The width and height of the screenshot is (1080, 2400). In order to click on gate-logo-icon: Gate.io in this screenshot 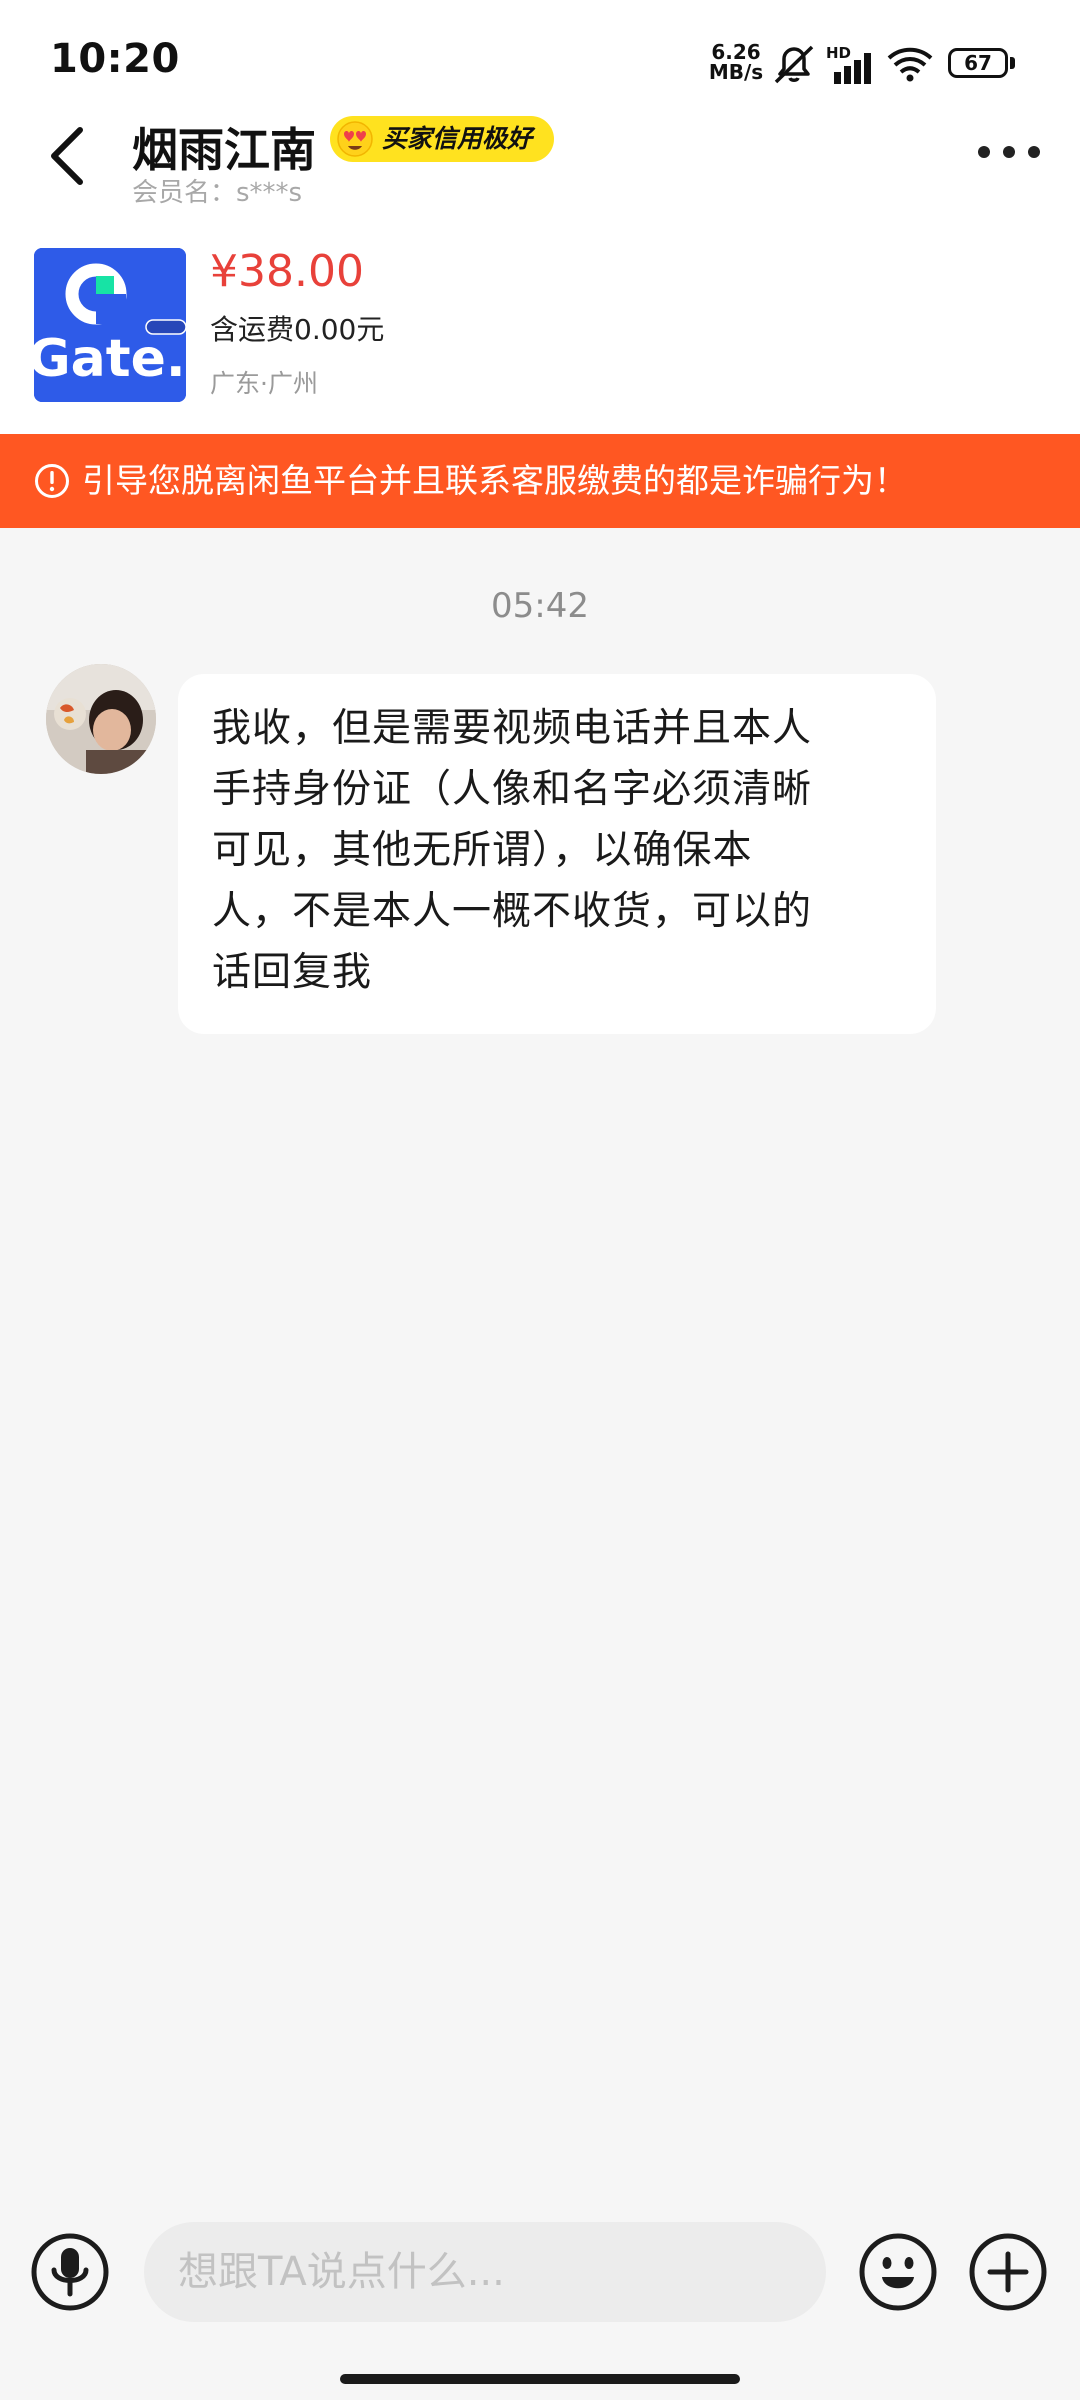, I will do `click(110, 325)`.